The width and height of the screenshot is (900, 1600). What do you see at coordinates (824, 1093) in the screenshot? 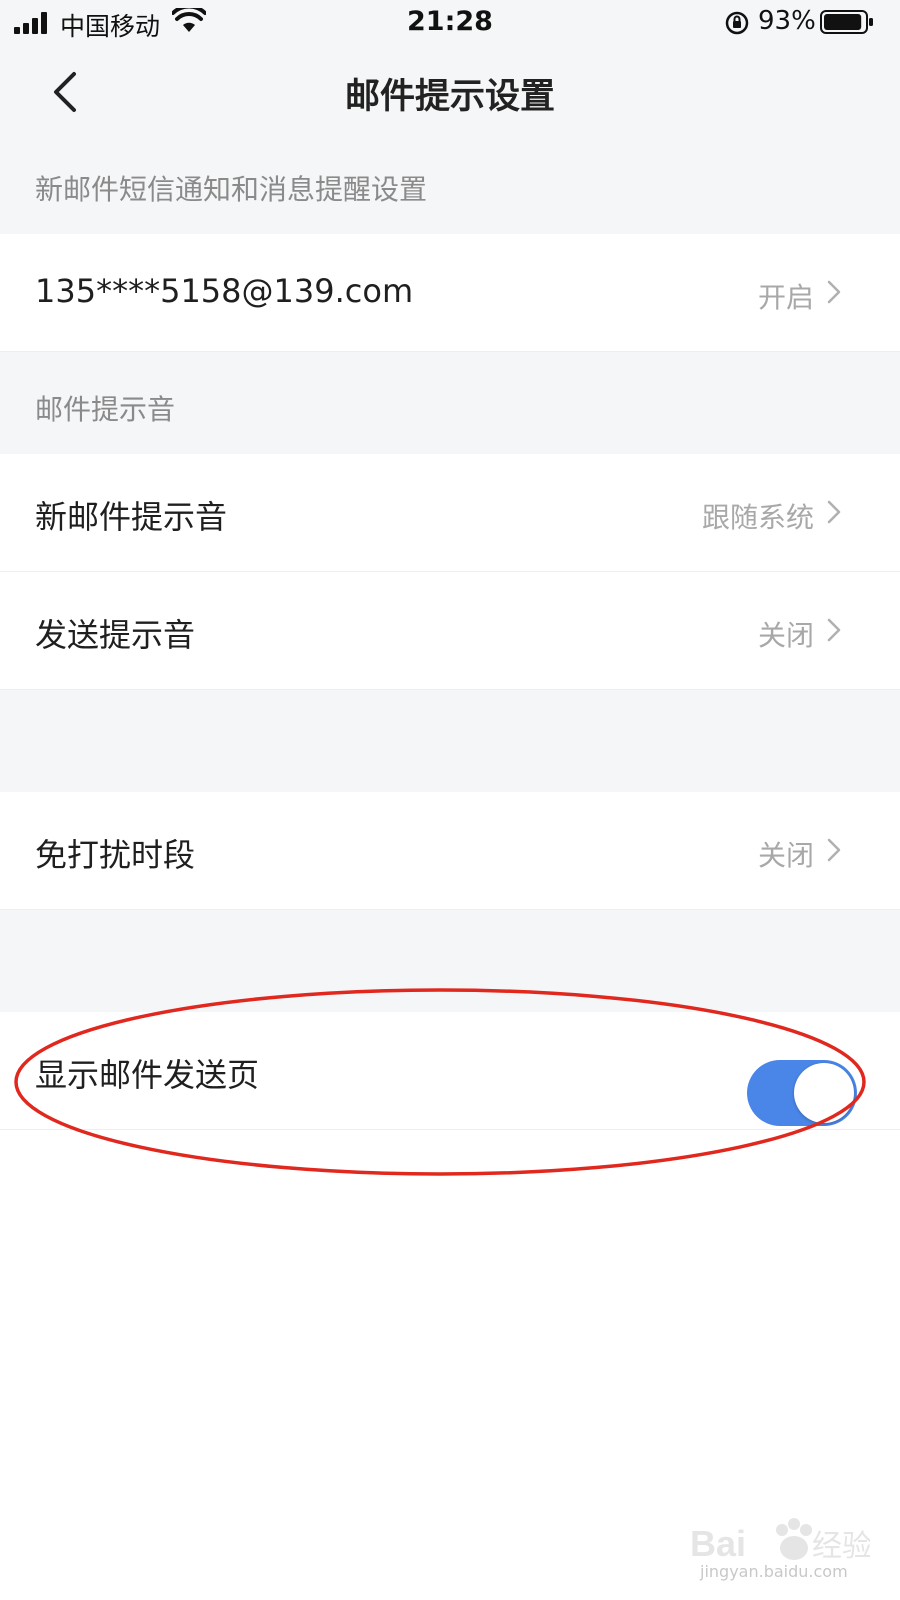
I see `toggle-knob` at bounding box center [824, 1093].